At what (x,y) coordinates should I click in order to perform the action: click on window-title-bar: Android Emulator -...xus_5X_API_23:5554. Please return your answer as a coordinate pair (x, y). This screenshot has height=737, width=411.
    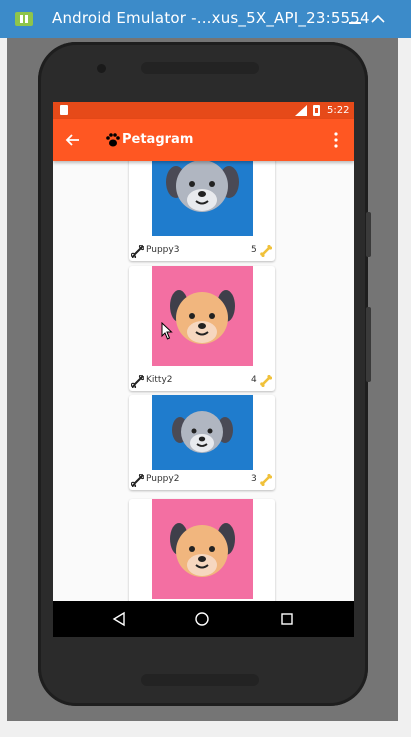
    Looking at the image, I should click on (205, 19).